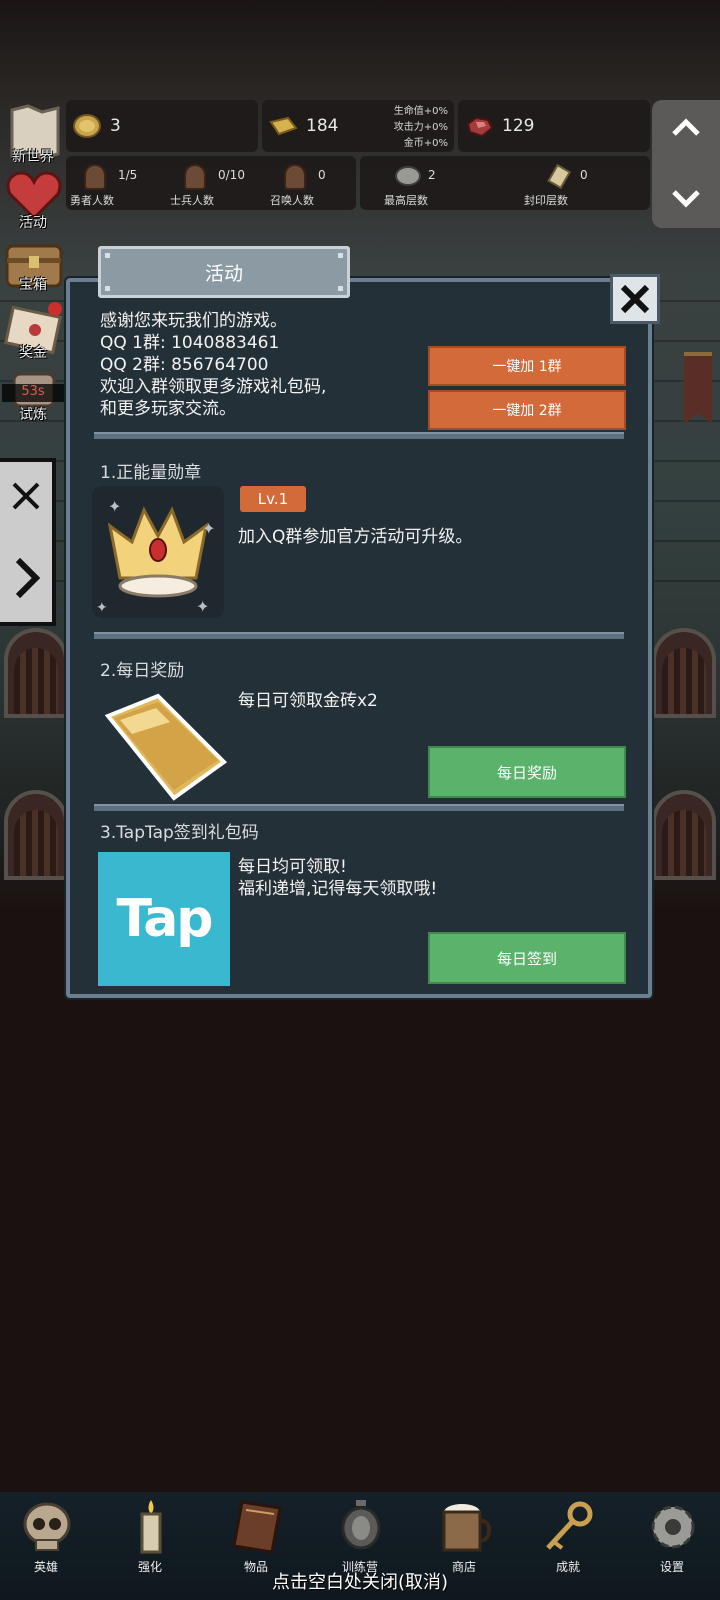 The width and height of the screenshot is (720, 1600). I want to click on hero-figure-icon, so click(95, 177).